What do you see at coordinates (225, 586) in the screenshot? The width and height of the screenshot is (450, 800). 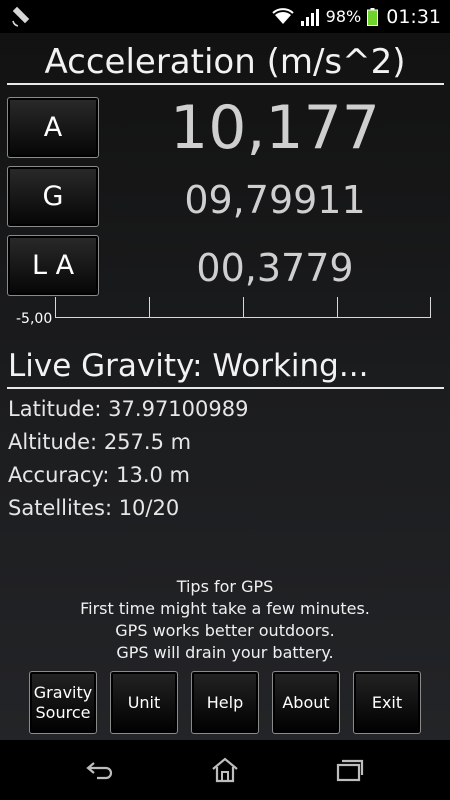 I see `tips-title: Tips for GPS` at bounding box center [225, 586].